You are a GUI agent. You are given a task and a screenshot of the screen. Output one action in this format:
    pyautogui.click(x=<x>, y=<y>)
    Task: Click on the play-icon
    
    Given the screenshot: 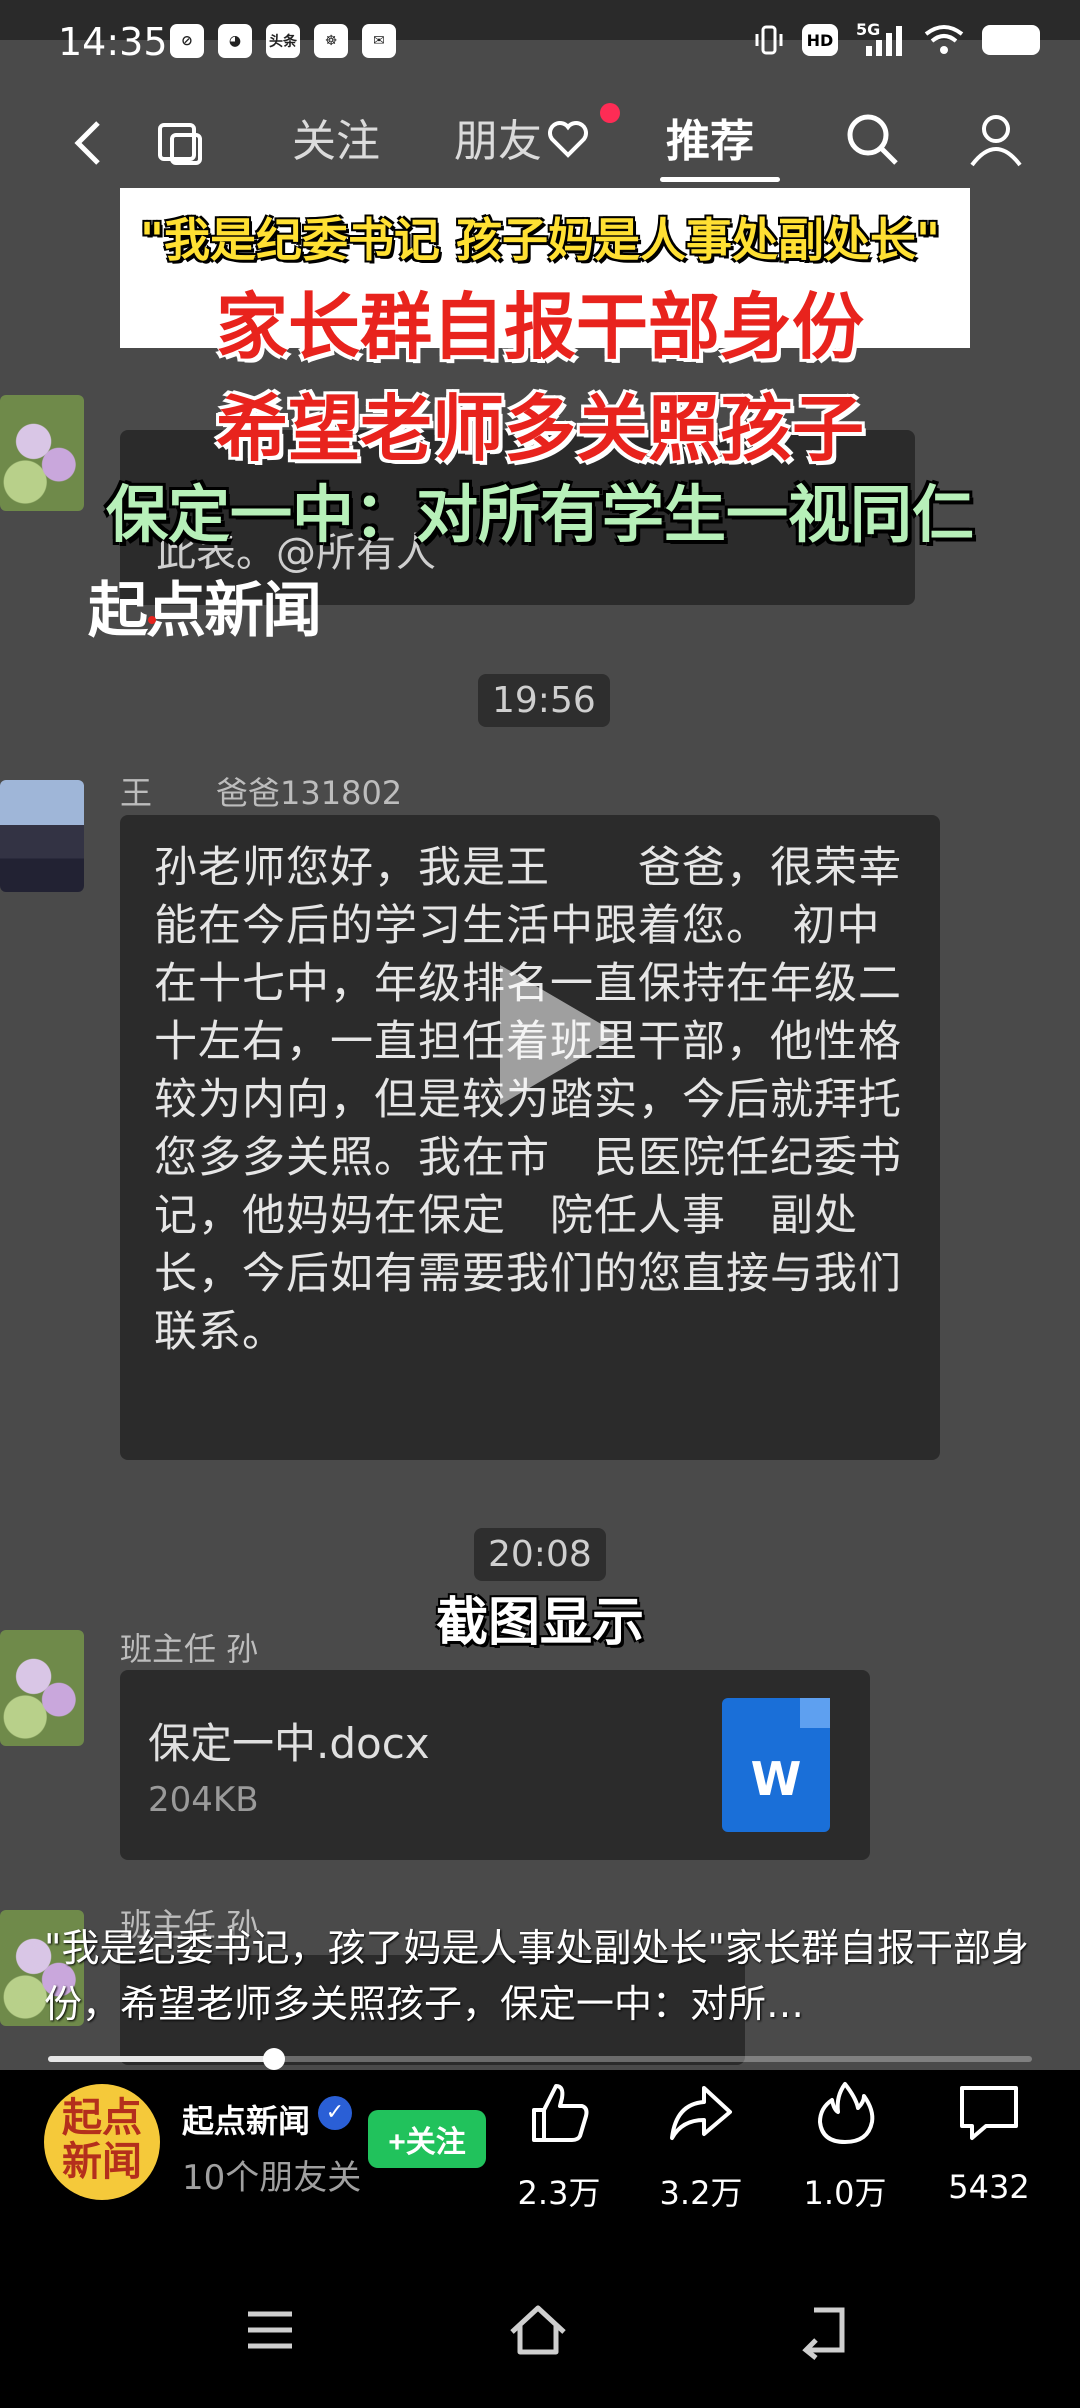 What is the action you would take?
    pyautogui.click(x=555, y=1035)
    